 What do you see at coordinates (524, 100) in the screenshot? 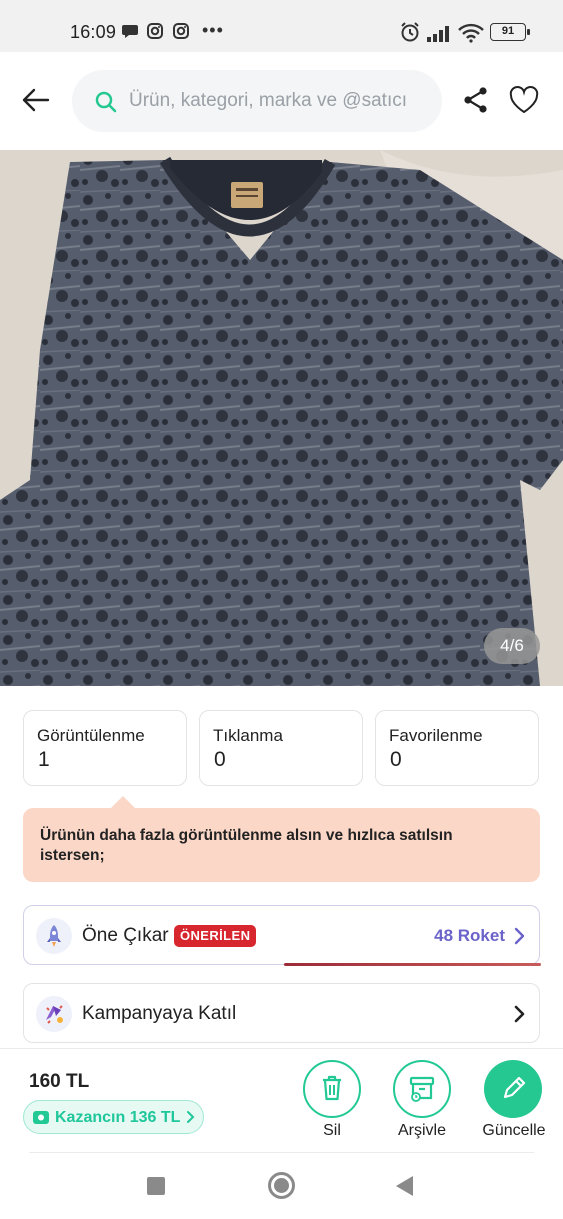
I see `heart-icon` at bounding box center [524, 100].